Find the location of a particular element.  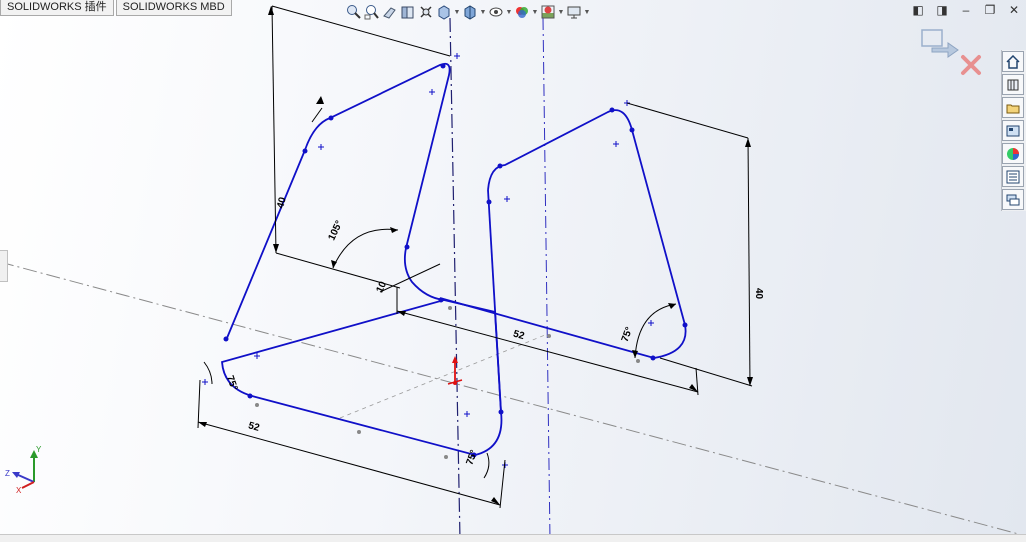

construction-points is located at coordinates (447, 382).